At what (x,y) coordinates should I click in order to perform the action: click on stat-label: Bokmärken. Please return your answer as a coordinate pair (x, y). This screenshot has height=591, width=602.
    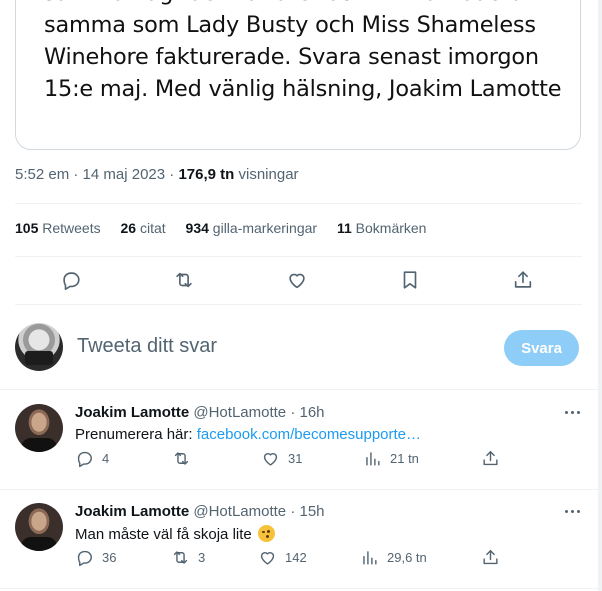
    Looking at the image, I should click on (391, 228).